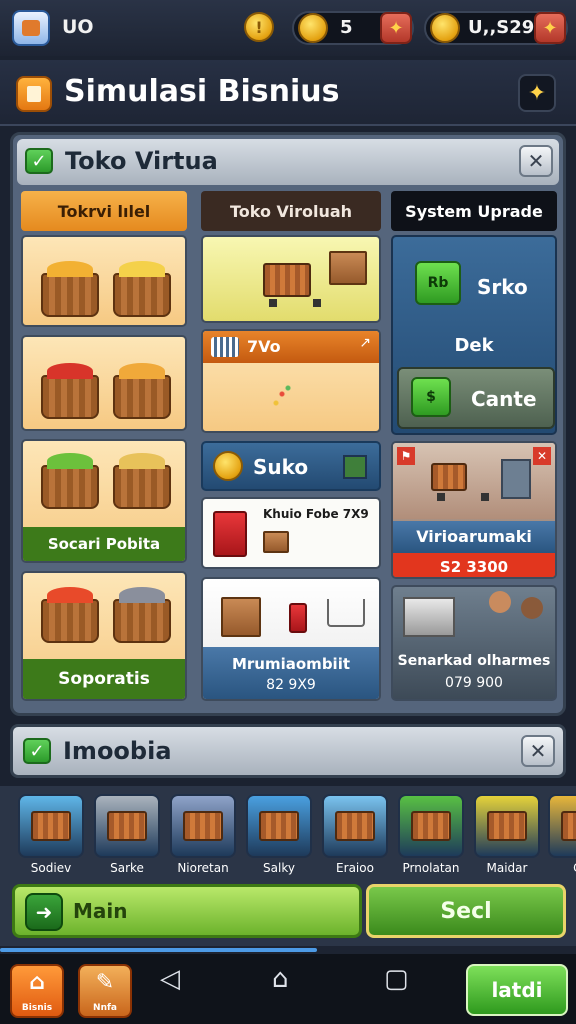  I want to click on progress-fill, so click(158, 950).